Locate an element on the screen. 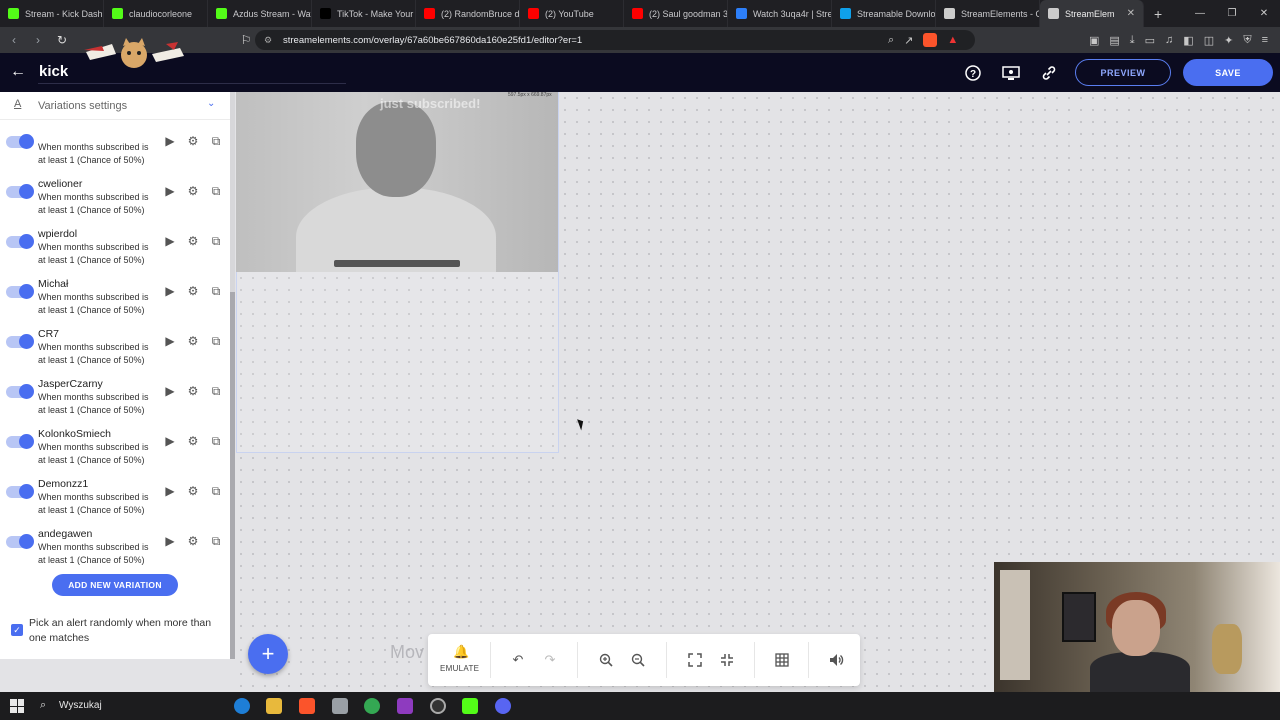 The width and height of the screenshot is (1280, 720). browser-tab: StreamElem ✕ is located at coordinates (1092, 13).